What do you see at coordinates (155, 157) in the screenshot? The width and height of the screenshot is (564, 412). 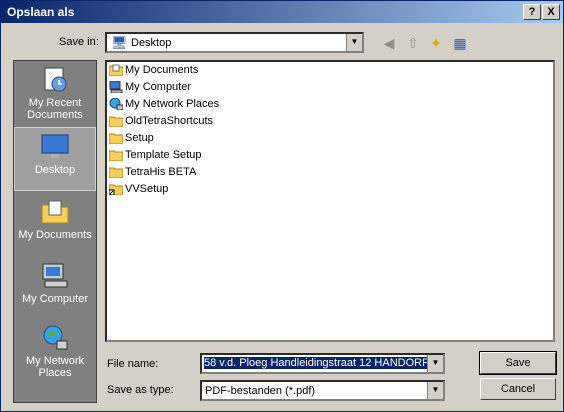 I see `list-item: Template Setup` at bounding box center [155, 157].